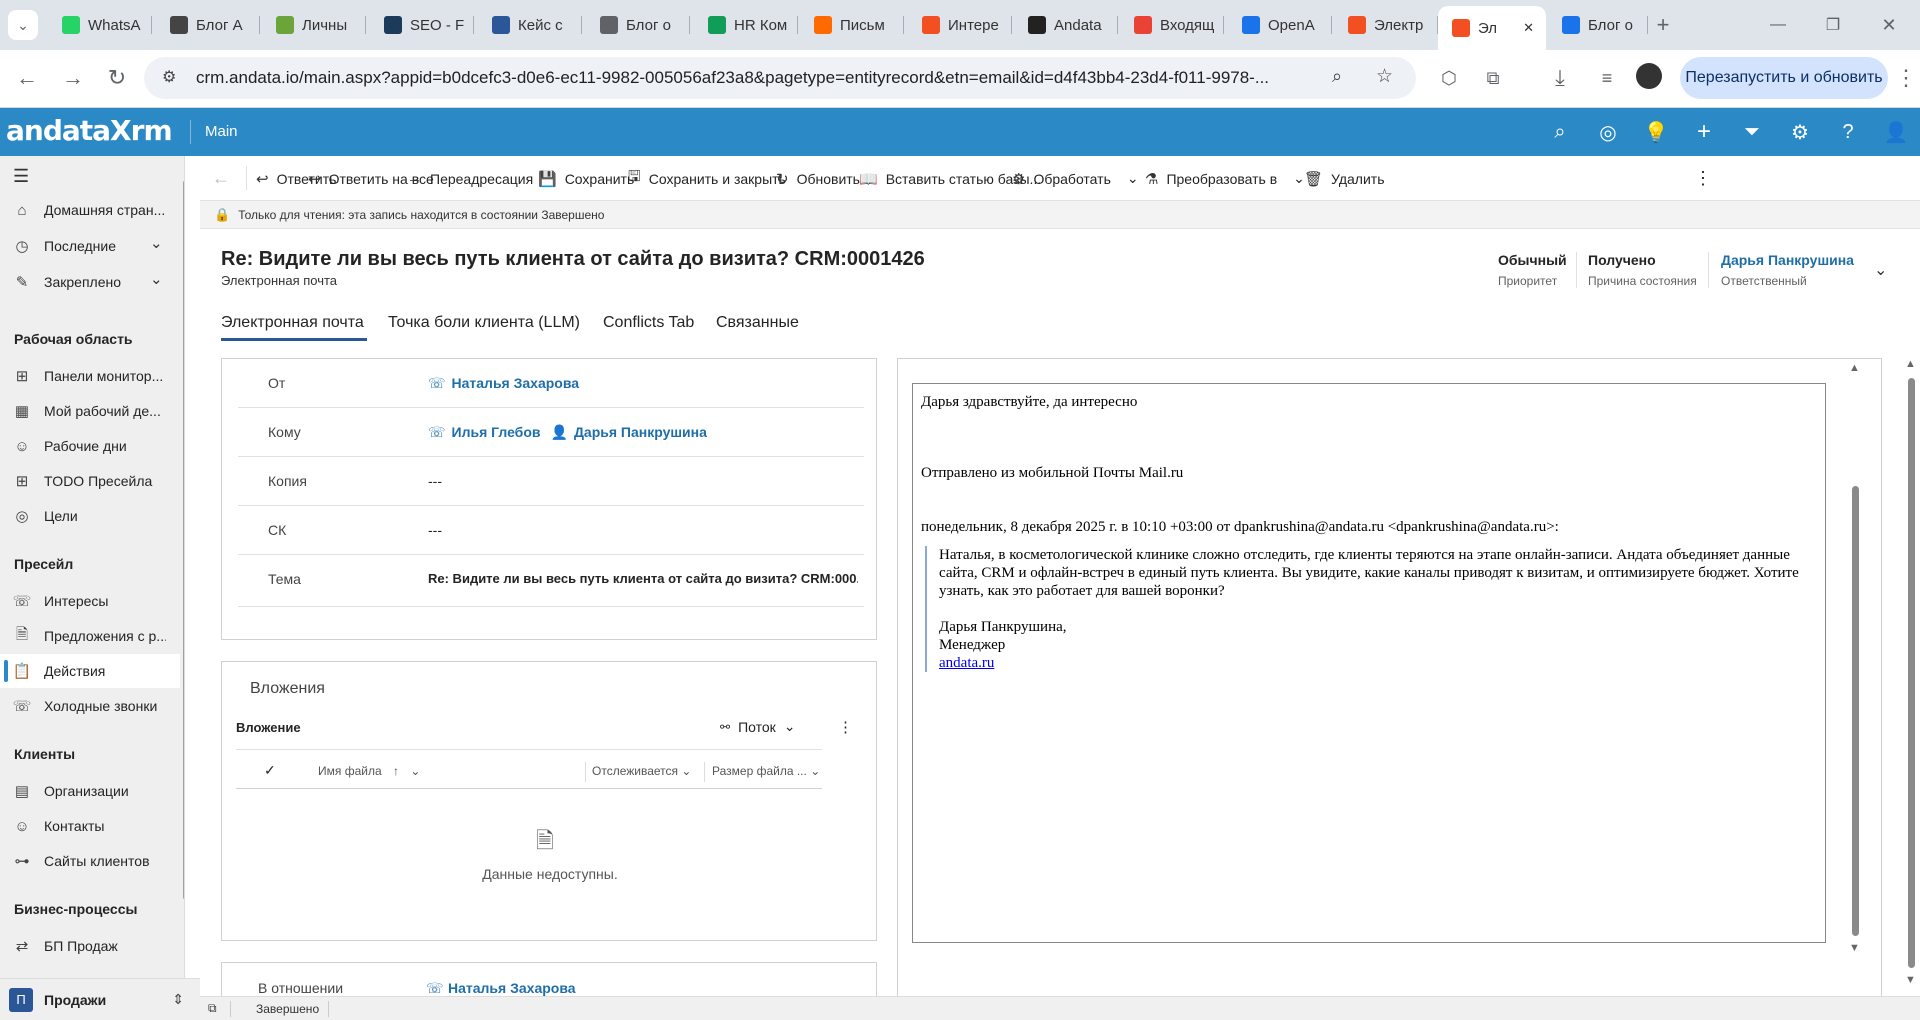 The image size is (1920, 1020). Describe the element at coordinates (1663, 25) in the screenshot. I see `new-tab-icon: +` at that location.